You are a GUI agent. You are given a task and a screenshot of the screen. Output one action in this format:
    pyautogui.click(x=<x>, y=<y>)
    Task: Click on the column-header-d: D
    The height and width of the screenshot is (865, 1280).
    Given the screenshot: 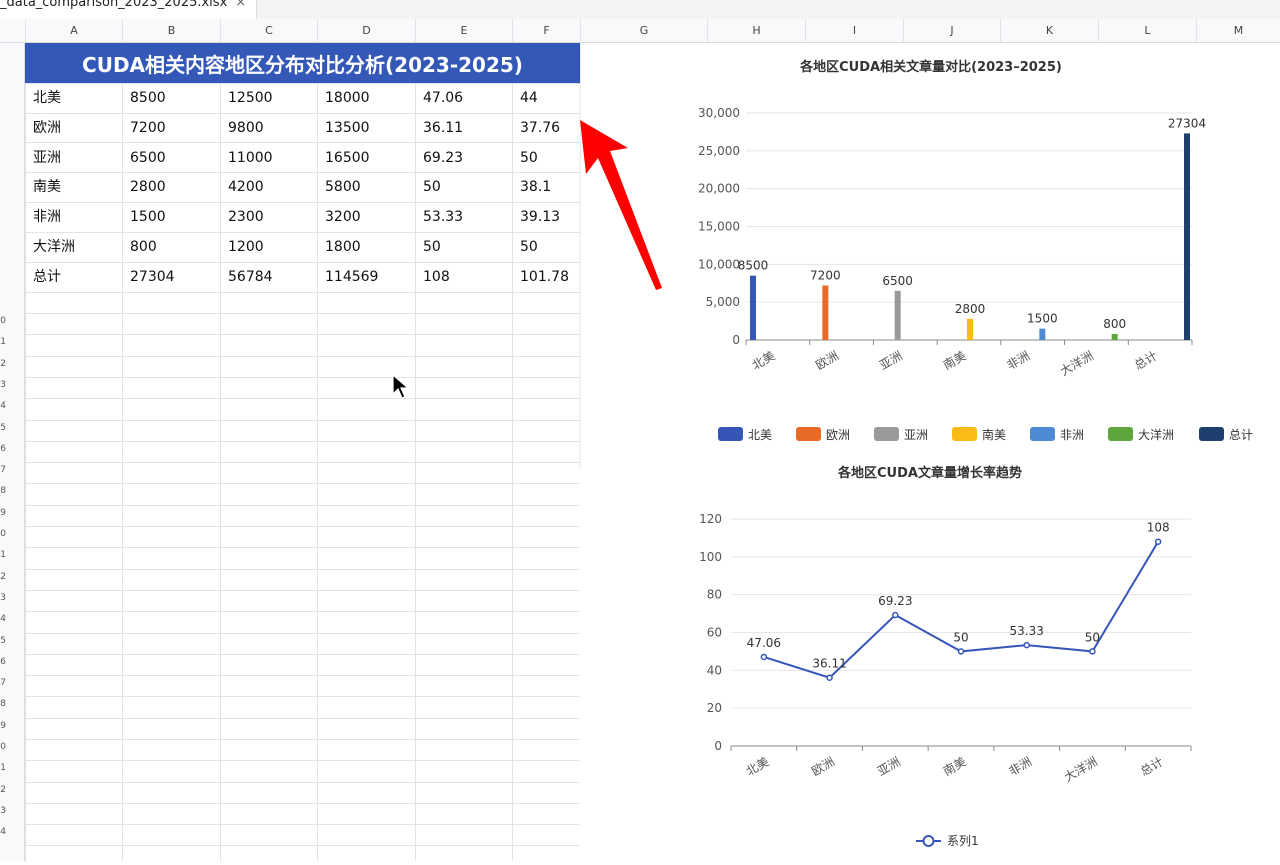 What is the action you would take?
    pyautogui.click(x=366, y=31)
    